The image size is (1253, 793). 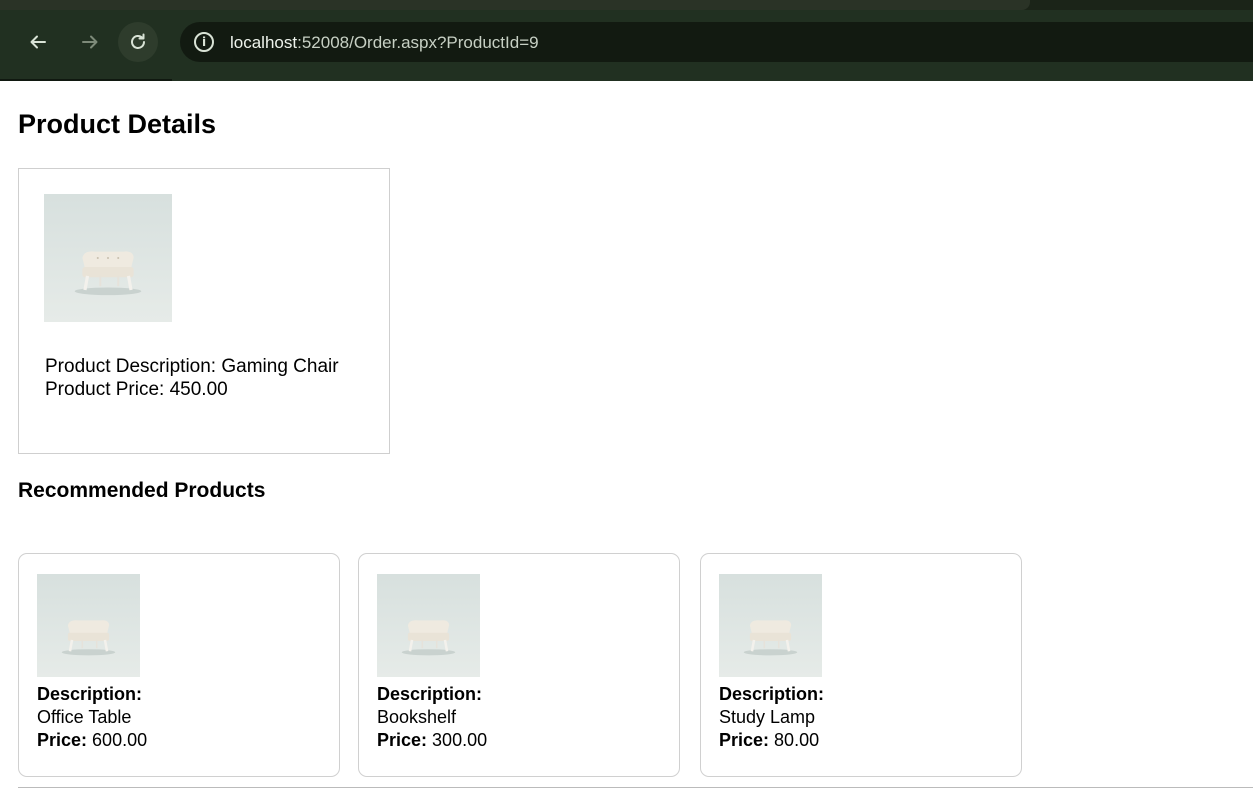 I want to click on url-path: :52008/Order.aspx?ProductId=9, so click(x=418, y=42).